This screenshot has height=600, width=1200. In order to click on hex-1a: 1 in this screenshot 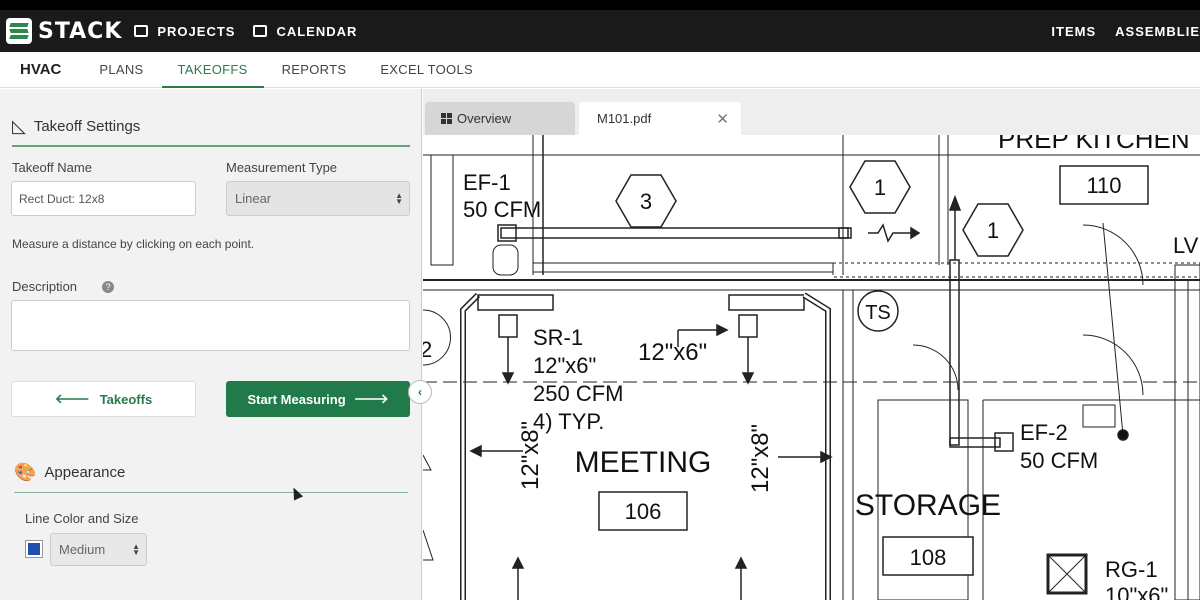, I will do `click(880, 187)`.